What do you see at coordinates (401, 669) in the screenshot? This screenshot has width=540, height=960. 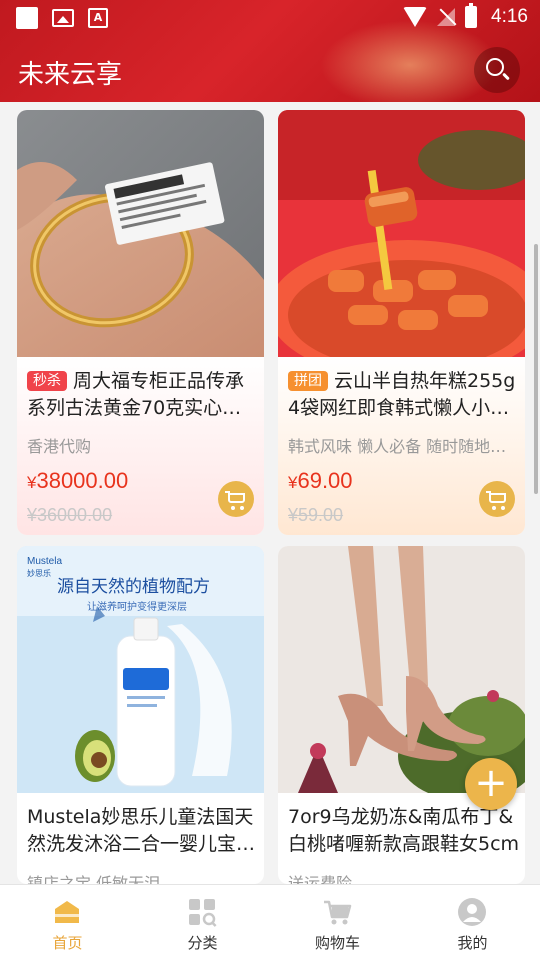 I see `product-image-heels` at bounding box center [401, 669].